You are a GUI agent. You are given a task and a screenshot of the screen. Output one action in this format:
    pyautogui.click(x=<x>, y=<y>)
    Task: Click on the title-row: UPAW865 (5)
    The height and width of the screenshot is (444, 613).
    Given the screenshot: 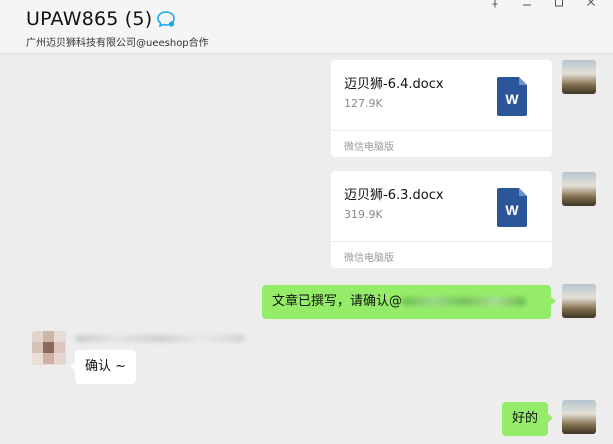 What is the action you would take?
    pyautogui.click(x=101, y=19)
    